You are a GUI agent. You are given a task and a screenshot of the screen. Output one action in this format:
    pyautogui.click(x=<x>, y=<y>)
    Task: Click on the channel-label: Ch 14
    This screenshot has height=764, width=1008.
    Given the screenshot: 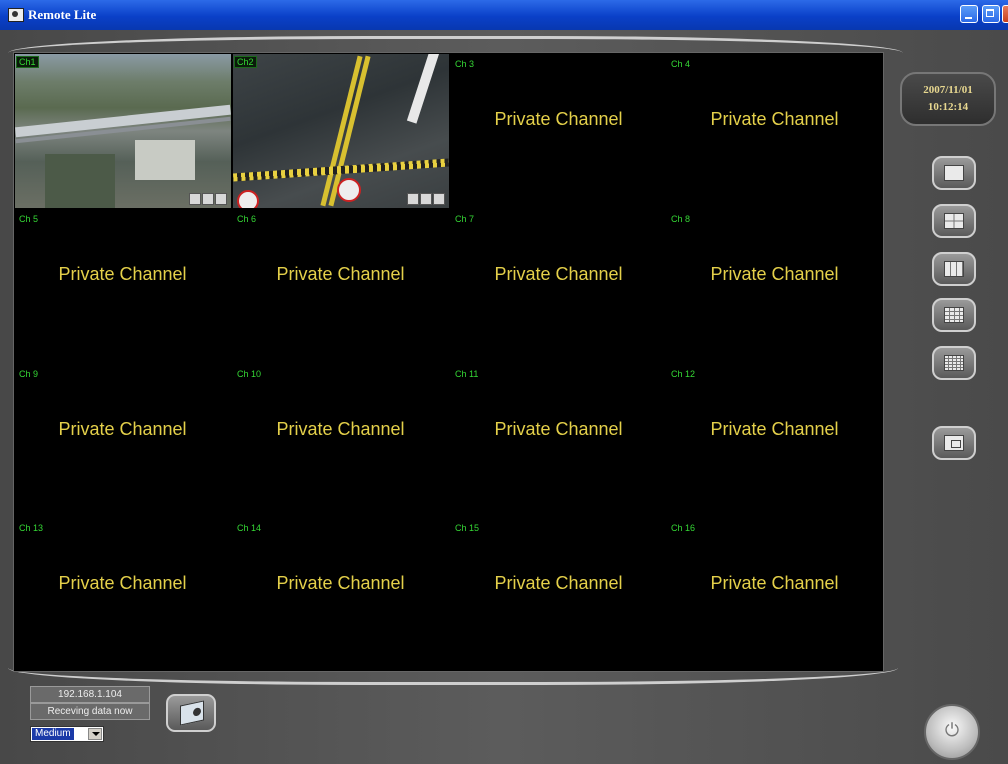 What is the action you would take?
    pyautogui.click(x=249, y=528)
    